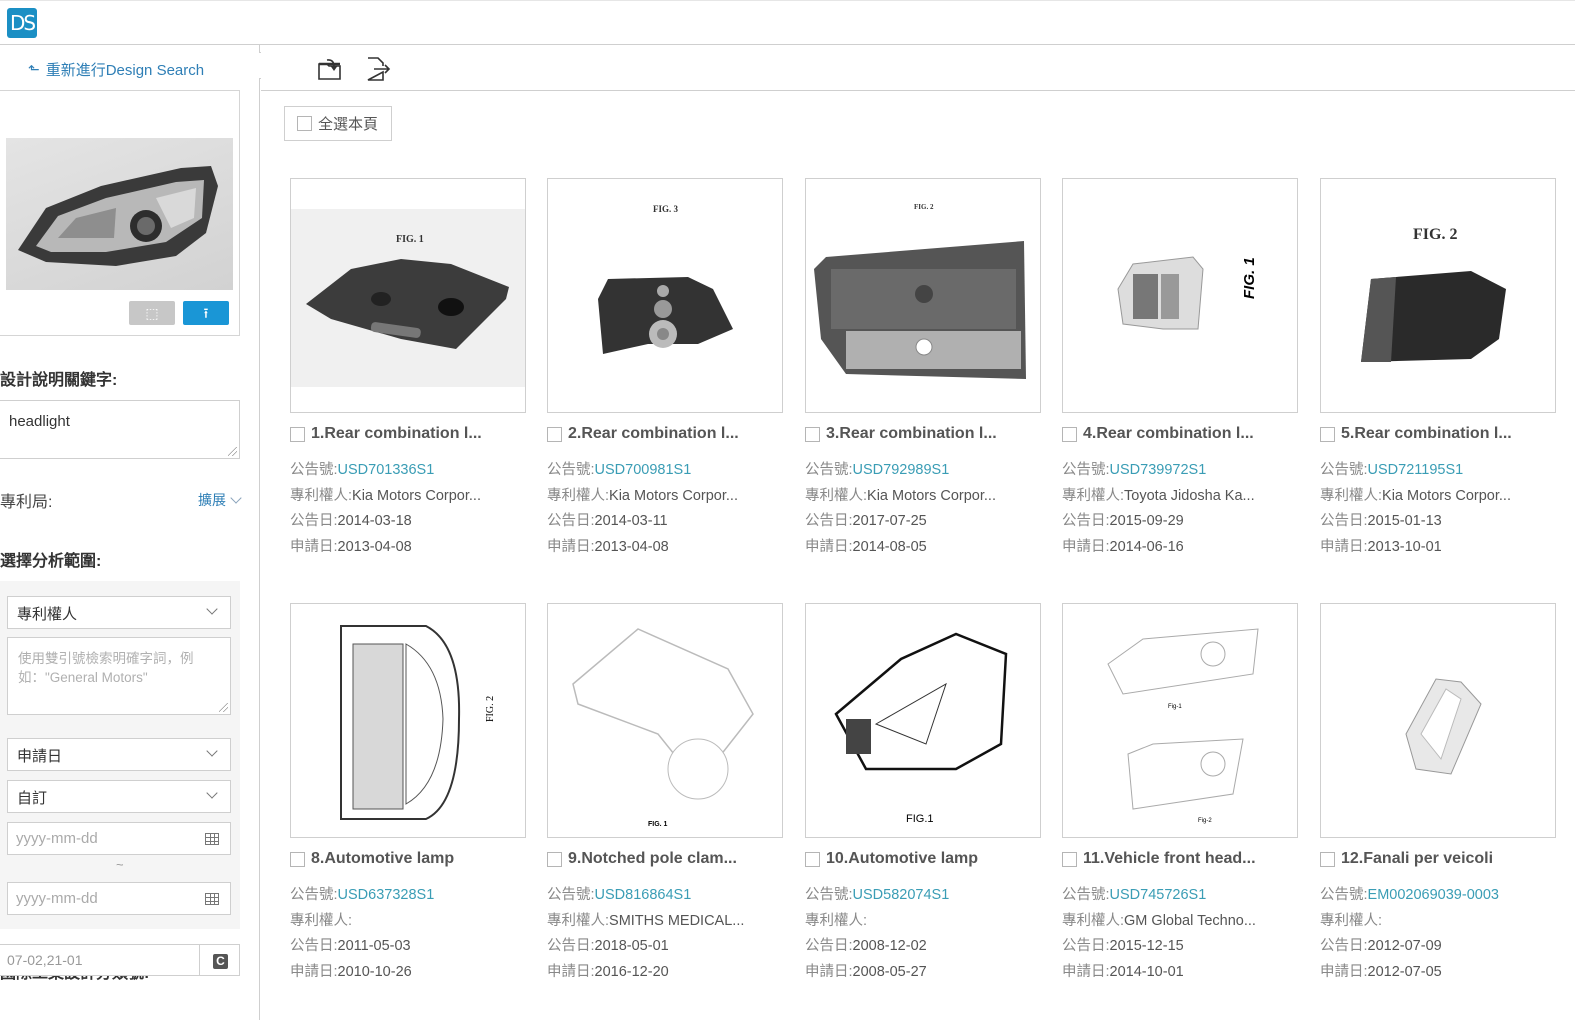  I want to click on restart-search-link: ⬑ 重新進行Design Search, so click(116, 69).